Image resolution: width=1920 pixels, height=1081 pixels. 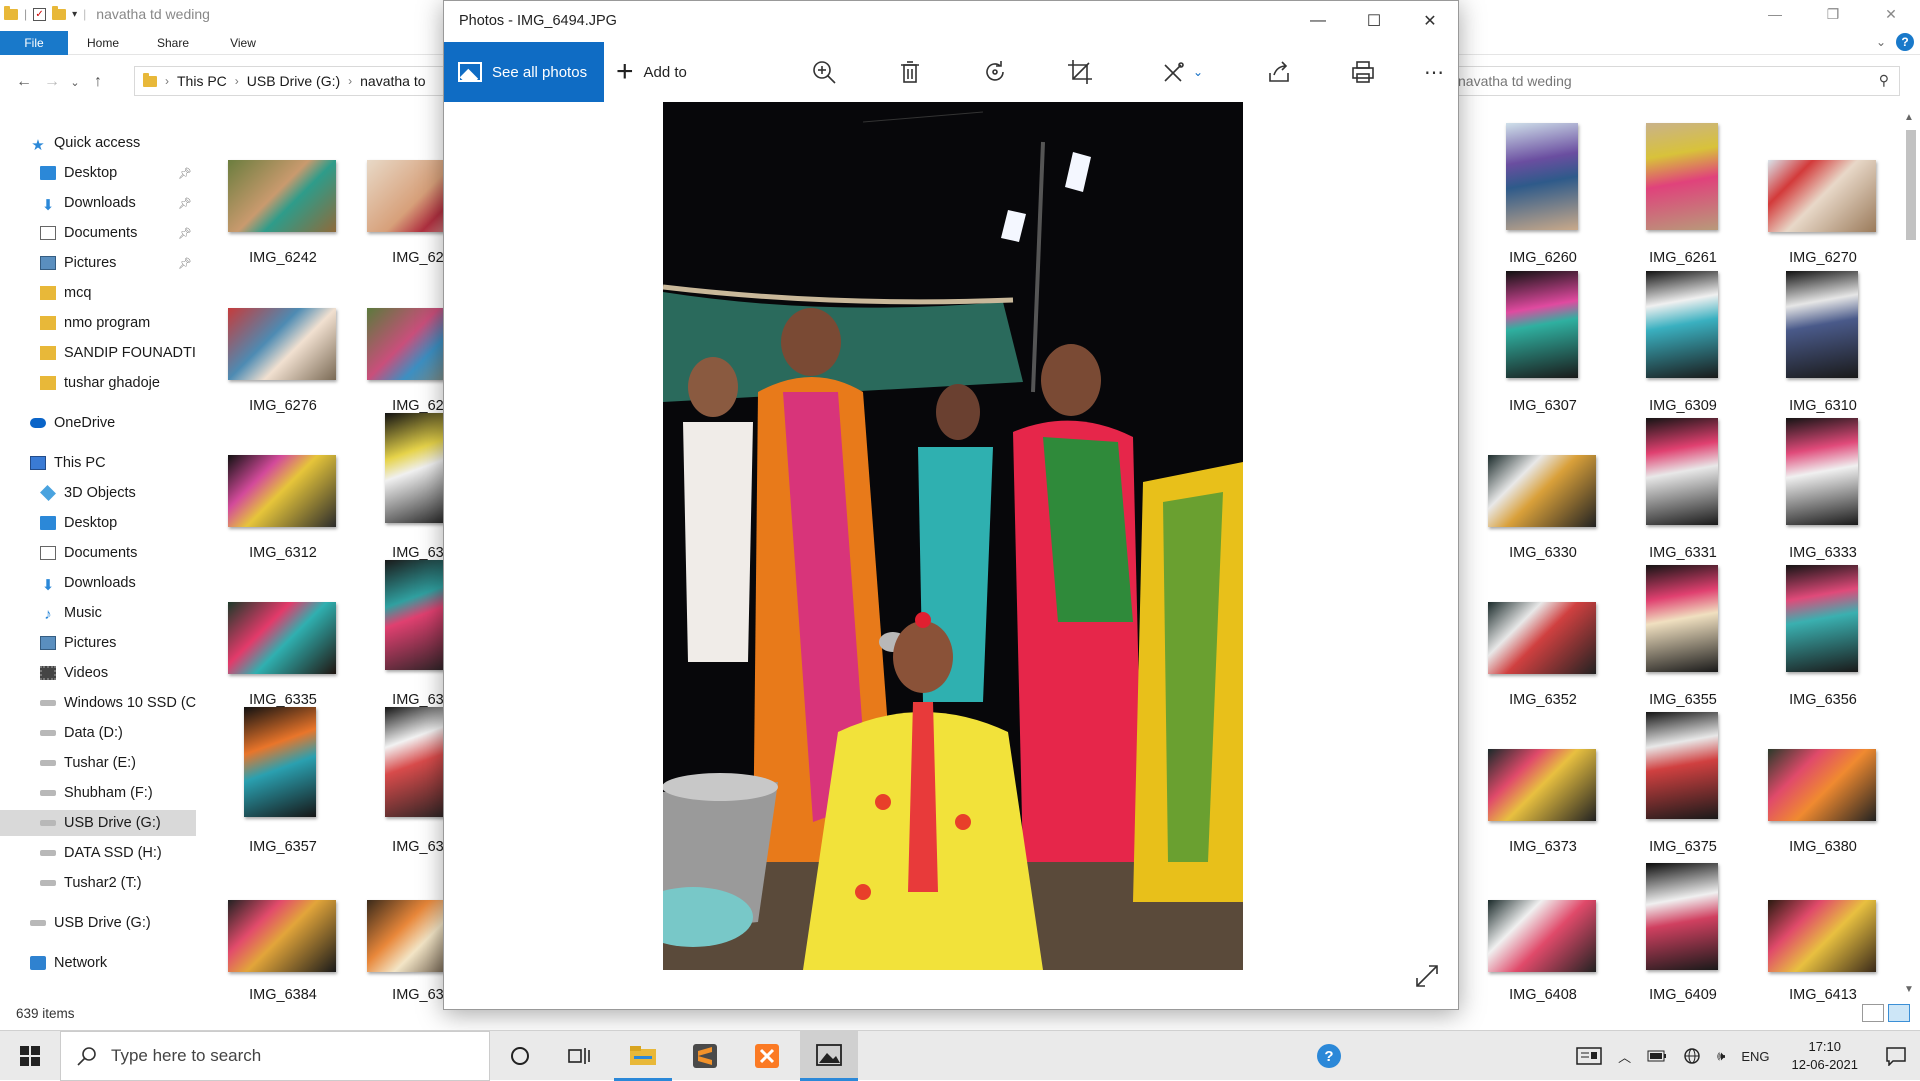 What do you see at coordinates (1910, 555) in the screenshot?
I see `vertical-scrollbar: ▲ ▼` at bounding box center [1910, 555].